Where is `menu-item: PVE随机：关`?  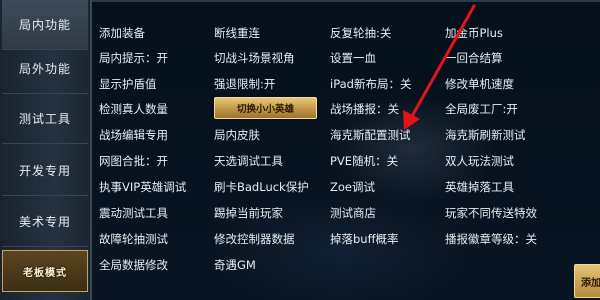 menu-item: PVE随机：关 is located at coordinates (364, 161).